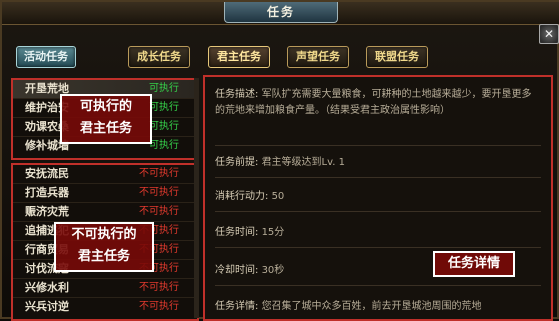 This screenshot has width=559, height=321. I want to click on task-name: 兴兵讨逆, so click(47, 306).